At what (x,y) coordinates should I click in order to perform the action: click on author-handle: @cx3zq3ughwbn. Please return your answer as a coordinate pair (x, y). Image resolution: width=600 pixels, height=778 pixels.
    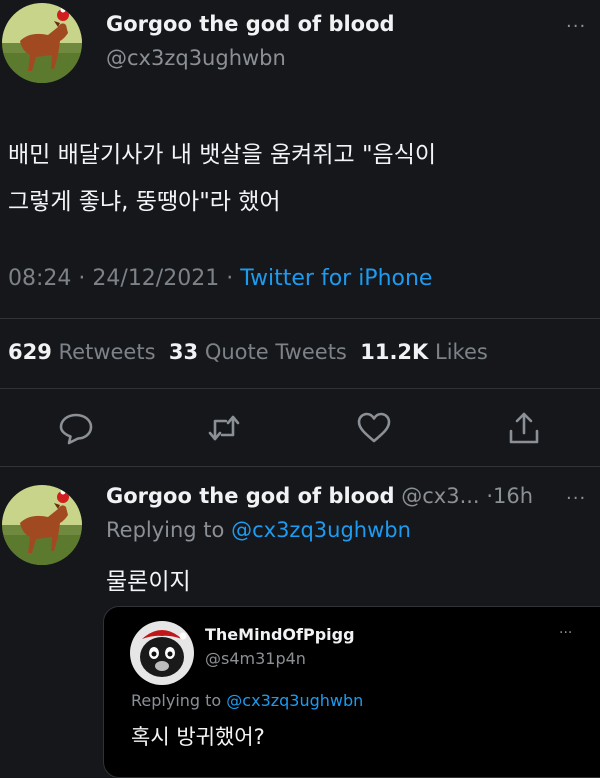
    Looking at the image, I should click on (196, 58).